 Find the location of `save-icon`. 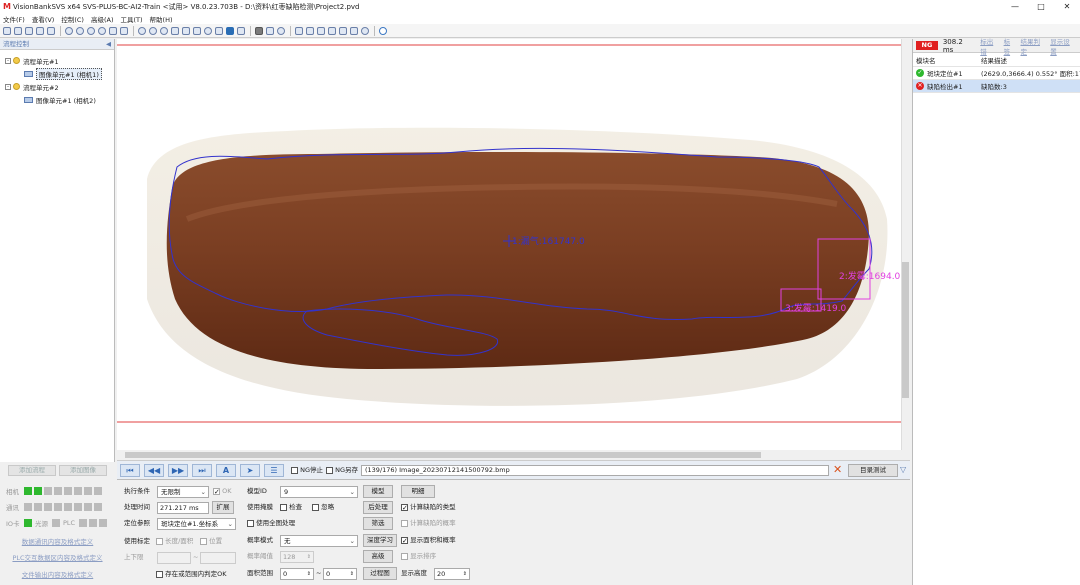

save-icon is located at coordinates (29, 30).